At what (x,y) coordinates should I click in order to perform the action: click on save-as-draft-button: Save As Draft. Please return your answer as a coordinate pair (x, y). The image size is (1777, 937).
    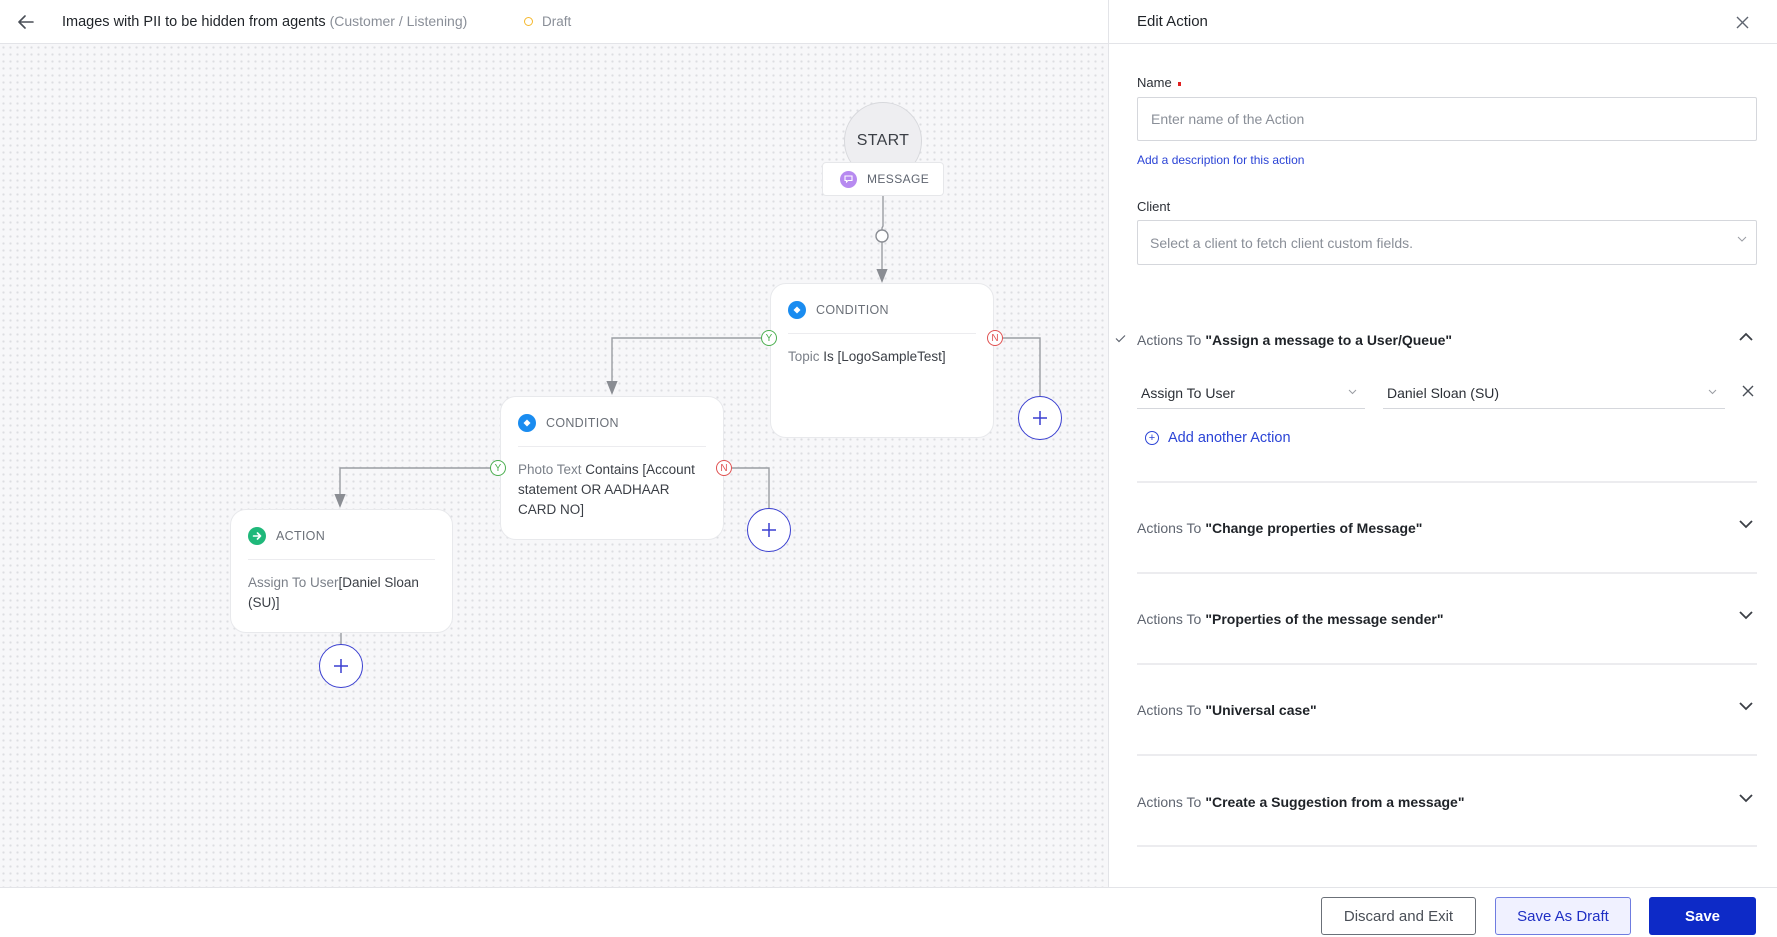
    Looking at the image, I should click on (1563, 916).